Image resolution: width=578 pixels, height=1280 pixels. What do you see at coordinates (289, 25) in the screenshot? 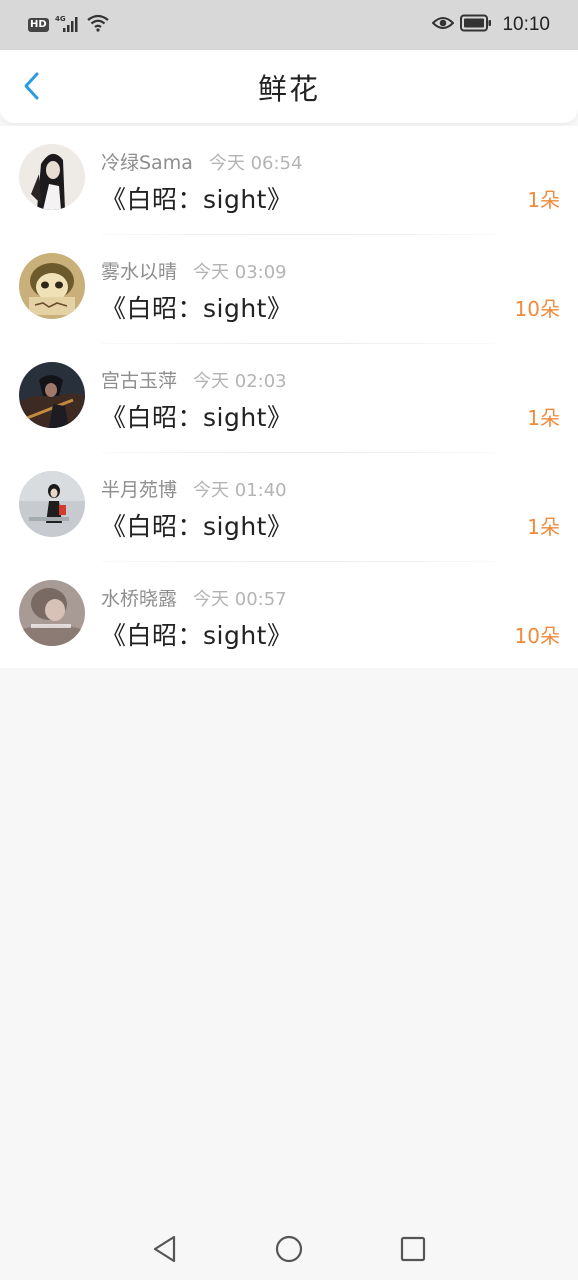
I see `status-bar: HD 4G 10:10` at bounding box center [289, 25].